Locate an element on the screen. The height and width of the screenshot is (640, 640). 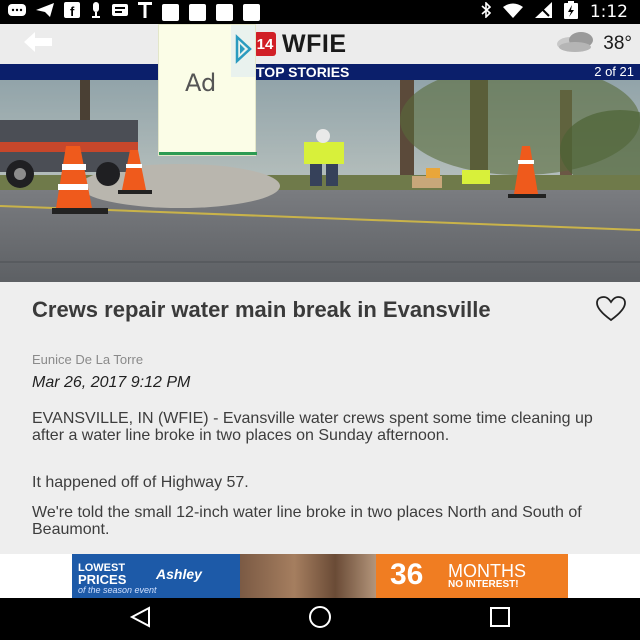
banner-ad-image is located at coordinates (308, 576).